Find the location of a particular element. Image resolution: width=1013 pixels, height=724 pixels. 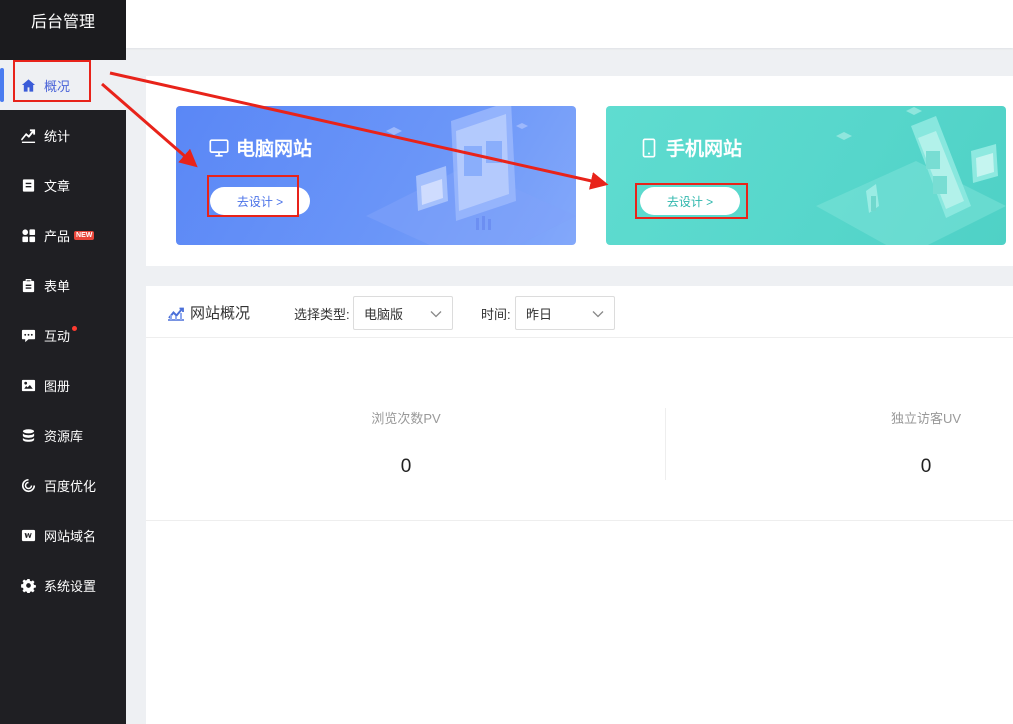

spiral-icon is located at coordinates (28, 485).